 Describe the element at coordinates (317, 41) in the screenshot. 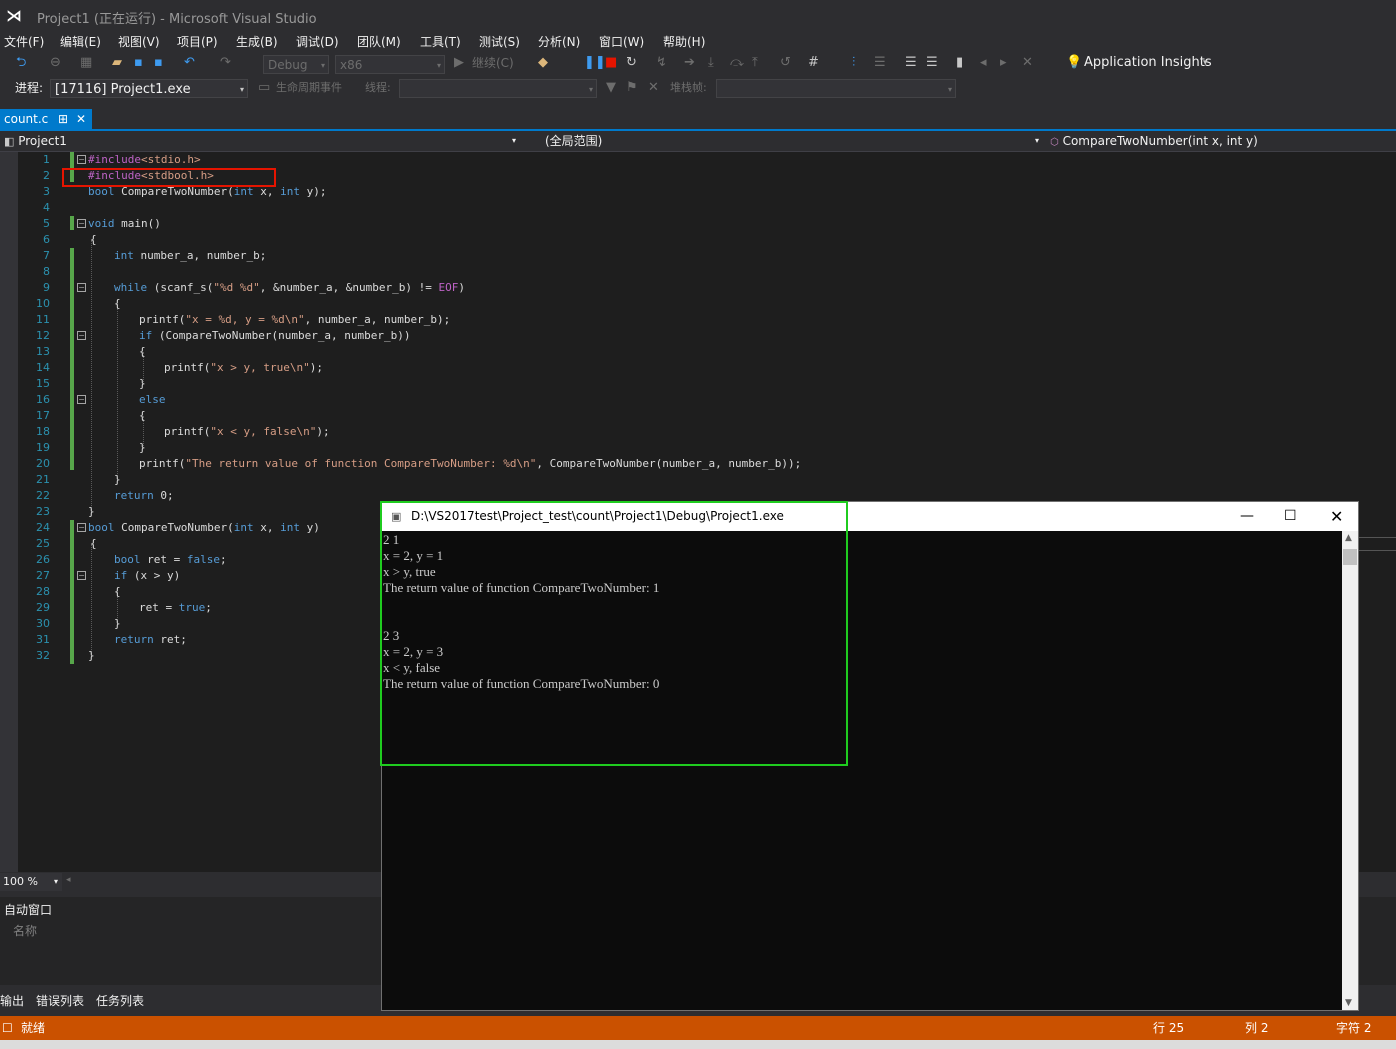

I see `menu-debug: 调试(D)` at that location.